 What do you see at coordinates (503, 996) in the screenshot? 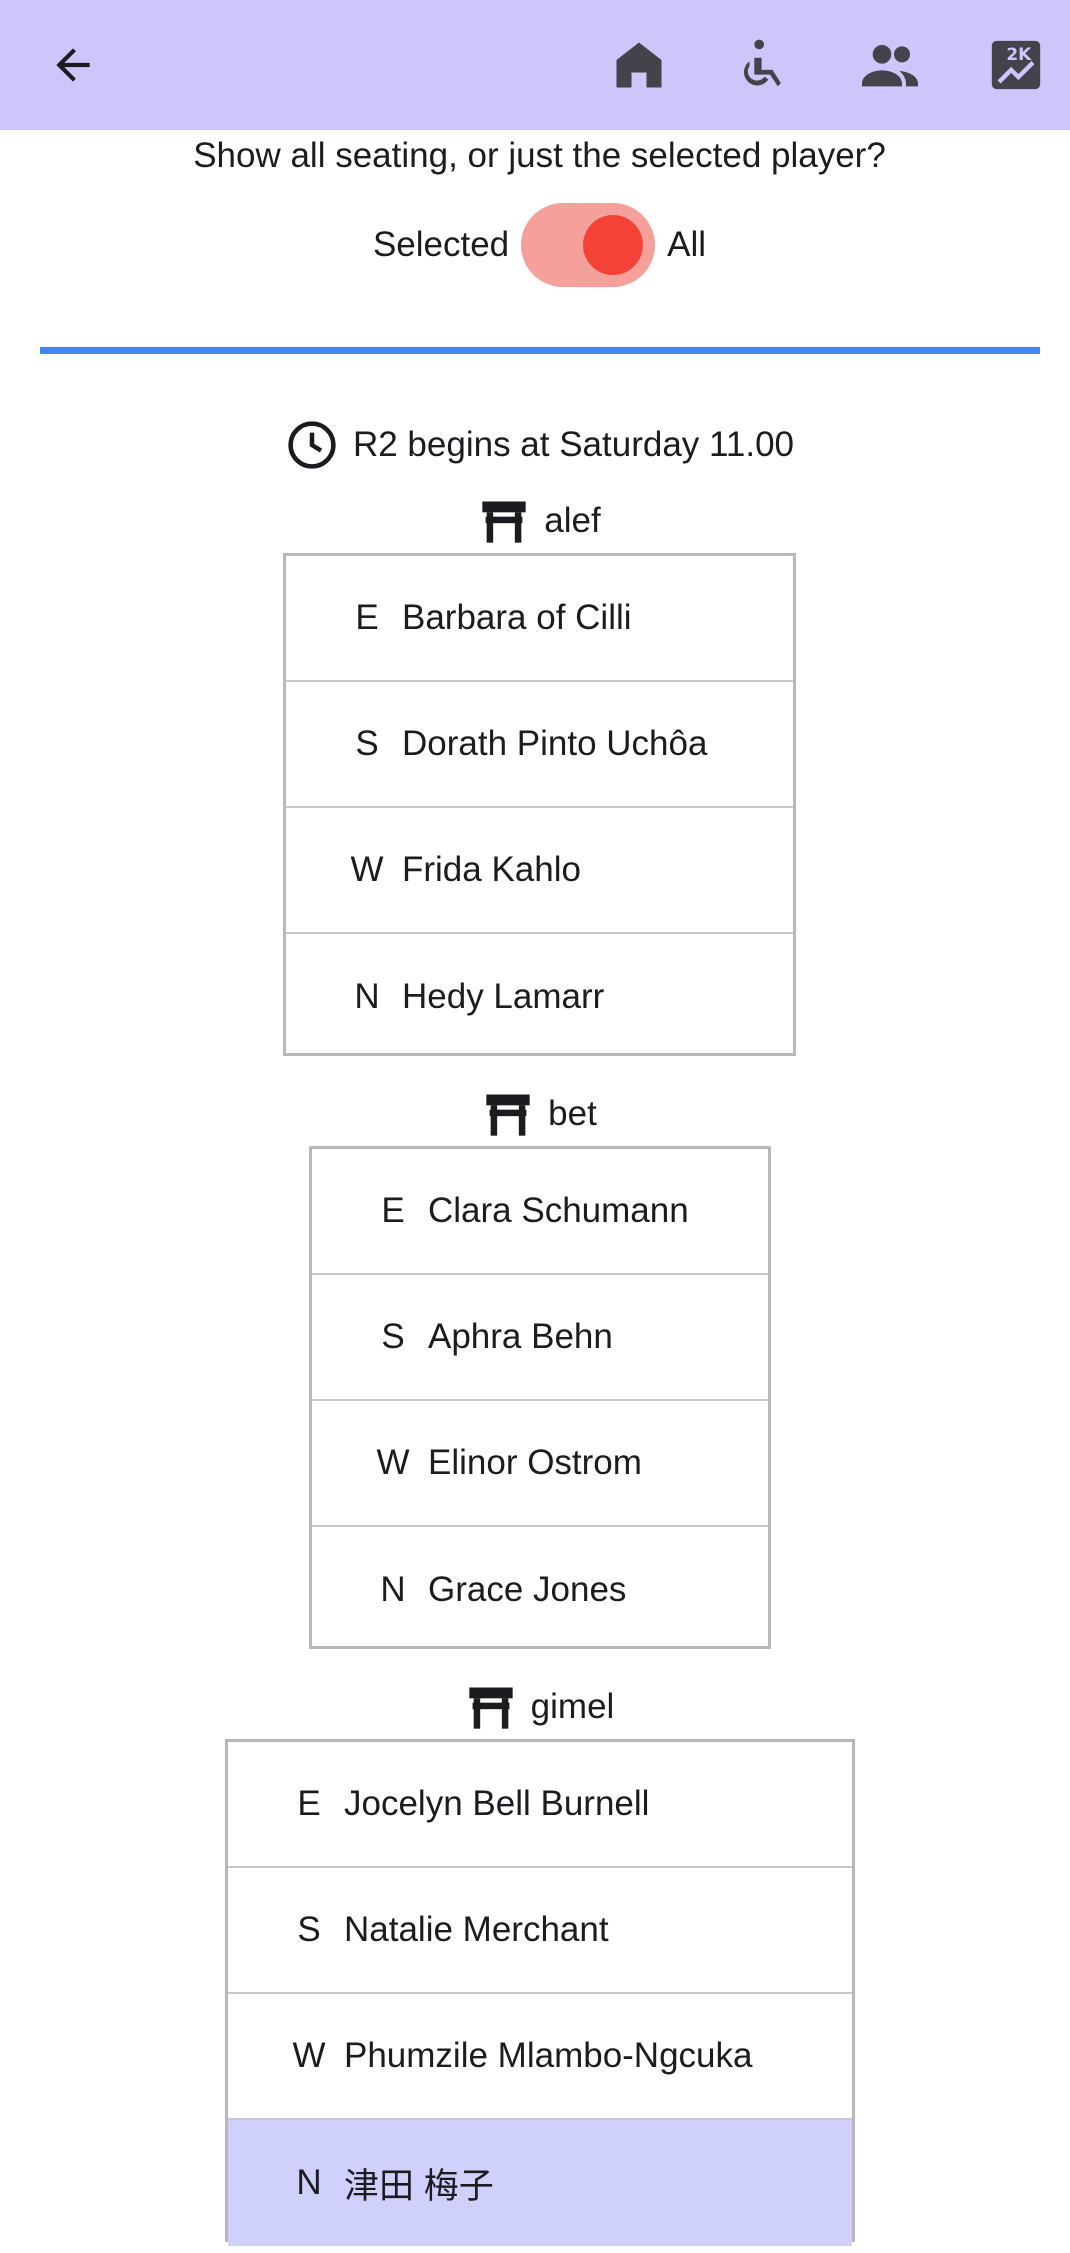
I see `player-name: Hedy Lamarr` at bounding box center [503, 996].